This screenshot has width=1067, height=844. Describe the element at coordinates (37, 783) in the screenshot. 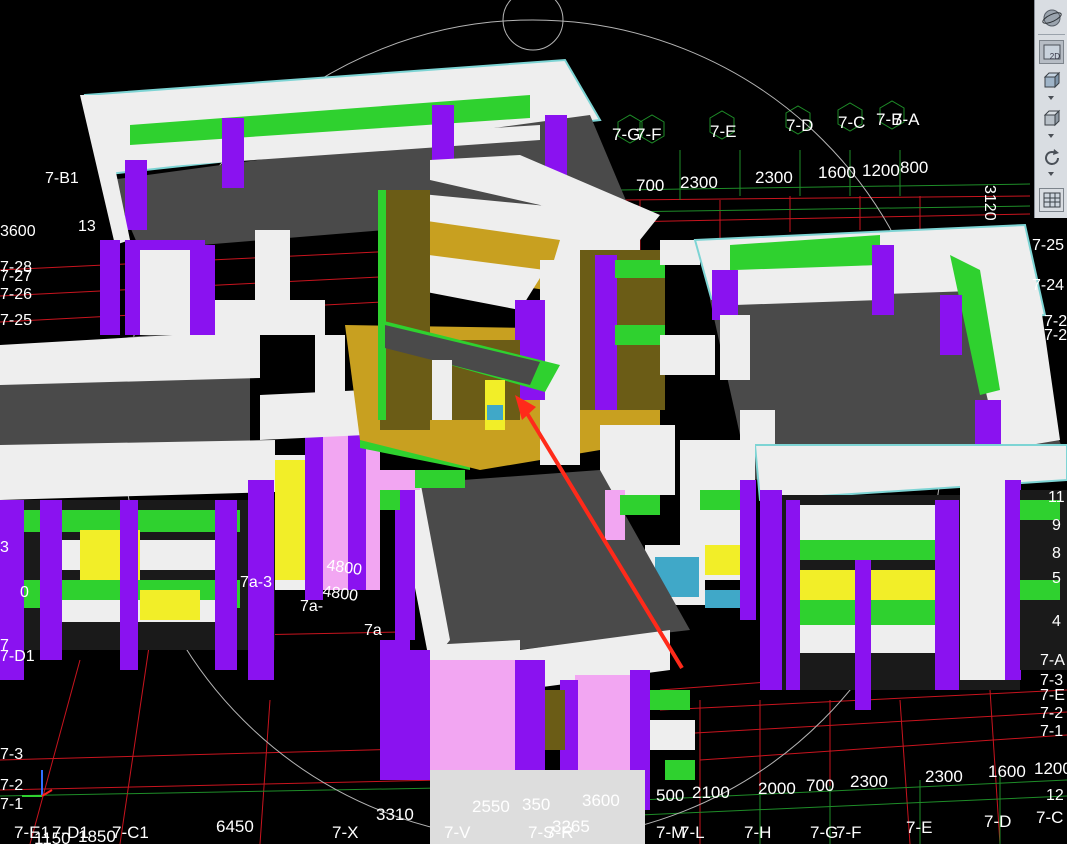

I see `xyz-axis-gizmo` at that location.